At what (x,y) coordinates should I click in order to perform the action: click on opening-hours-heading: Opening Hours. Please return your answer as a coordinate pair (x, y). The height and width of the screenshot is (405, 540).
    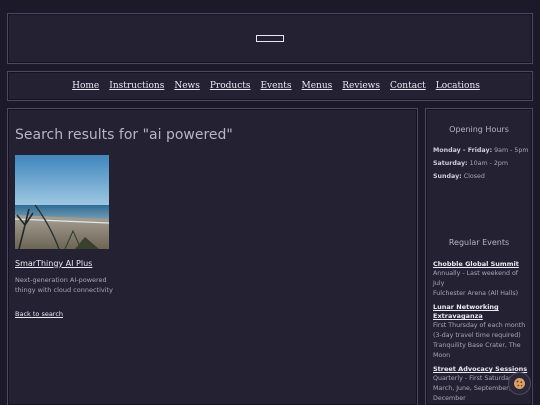
    Looking at the image, I should click on (479, 129).